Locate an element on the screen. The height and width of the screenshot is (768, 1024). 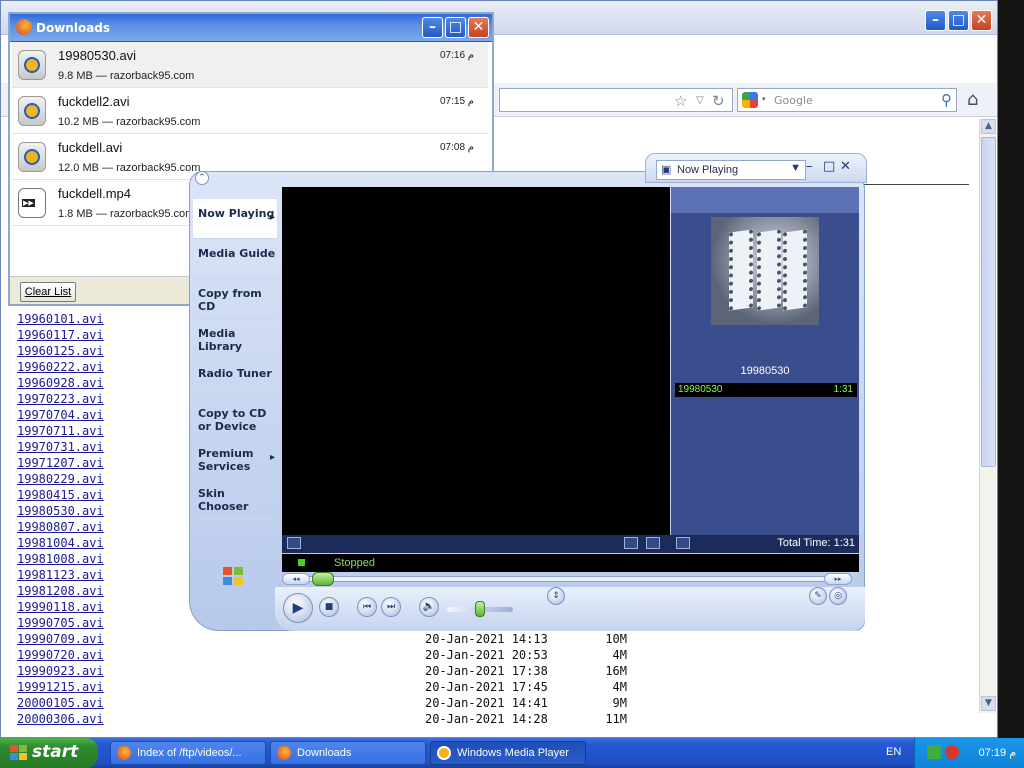
settings-icon: ◎ is located at coordinates (838, 596).